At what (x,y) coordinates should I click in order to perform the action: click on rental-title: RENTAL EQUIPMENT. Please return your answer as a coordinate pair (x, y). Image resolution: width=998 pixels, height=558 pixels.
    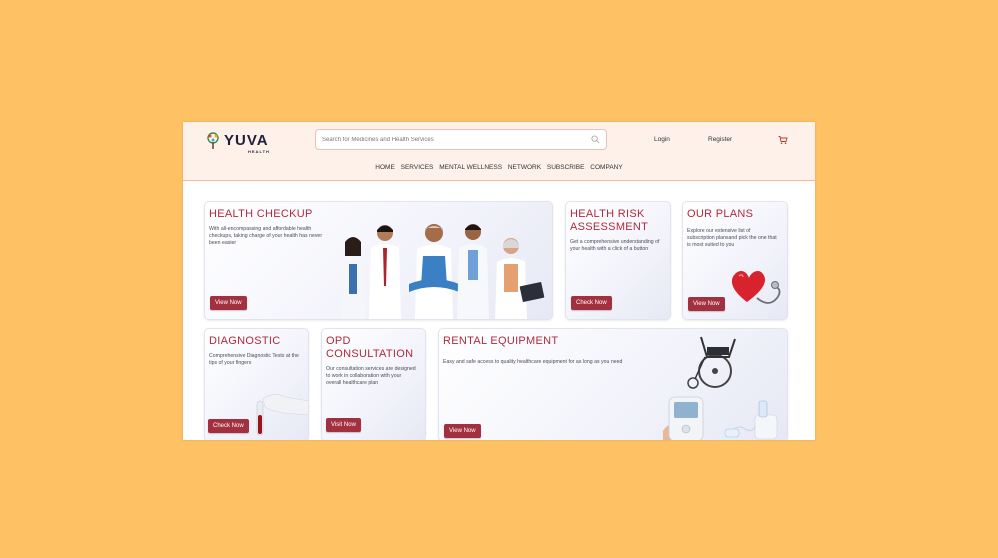
    Looking at the image, I should click on (501, 341).